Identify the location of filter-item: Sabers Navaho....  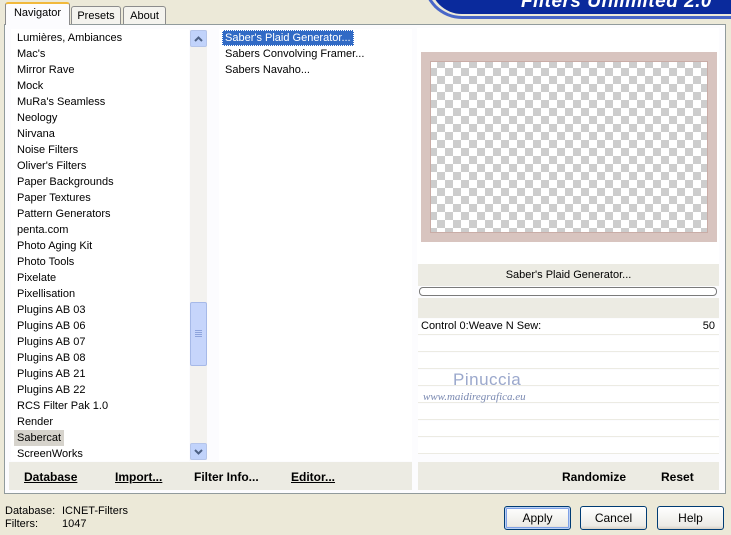
(267, 70).